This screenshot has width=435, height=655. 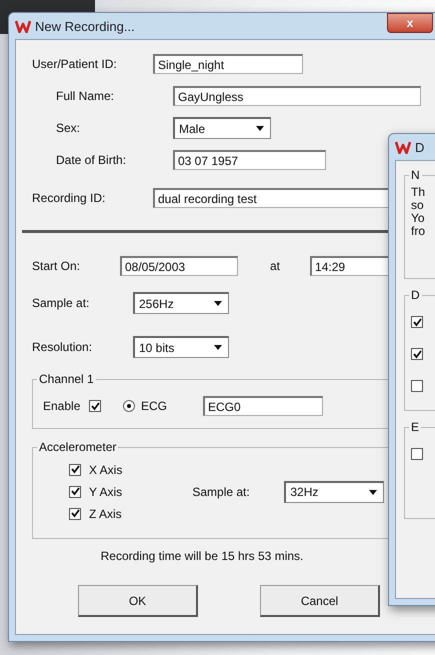 I want to click on group-title: N, so click(x=415, y=175).